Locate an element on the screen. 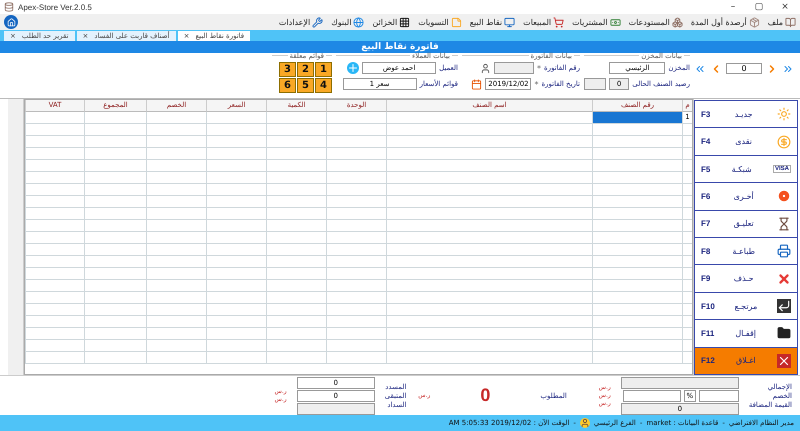 This screenshot has height=431, width=800. held-list-button: 6 is located at coordinates (287, 85).